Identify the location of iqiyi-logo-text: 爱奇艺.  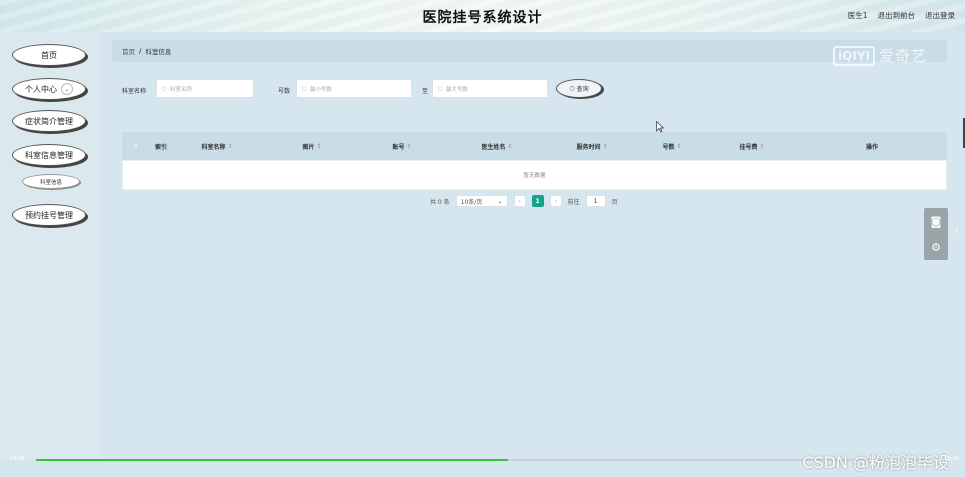
(902, 56).